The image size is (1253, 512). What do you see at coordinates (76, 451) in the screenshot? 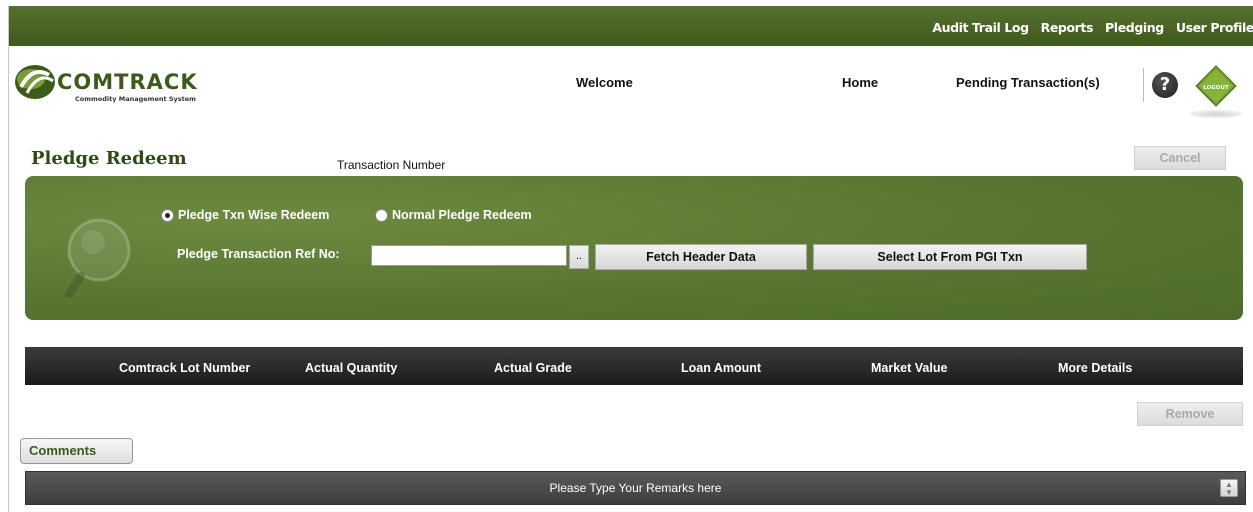
I see `comments-button: Comments` at bounding box center [76, 451].